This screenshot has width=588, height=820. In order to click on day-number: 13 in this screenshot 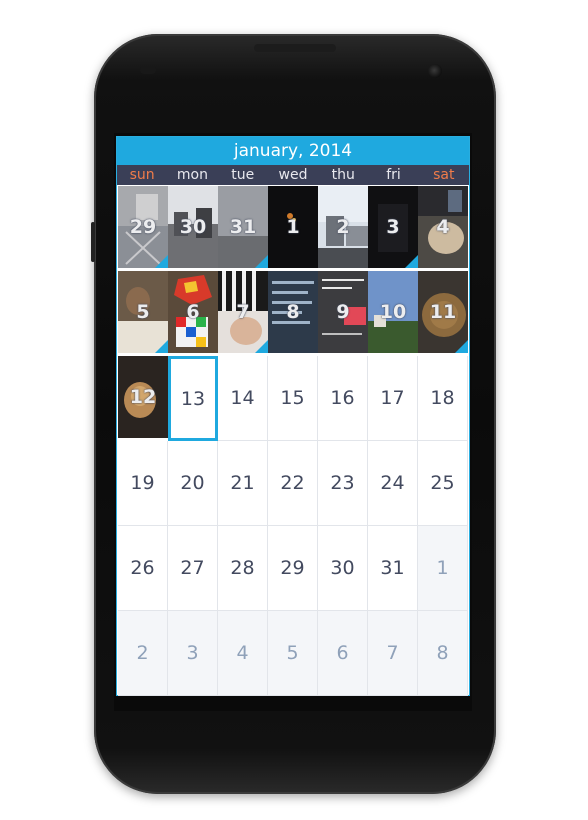, I will do `click(193, 398)`.